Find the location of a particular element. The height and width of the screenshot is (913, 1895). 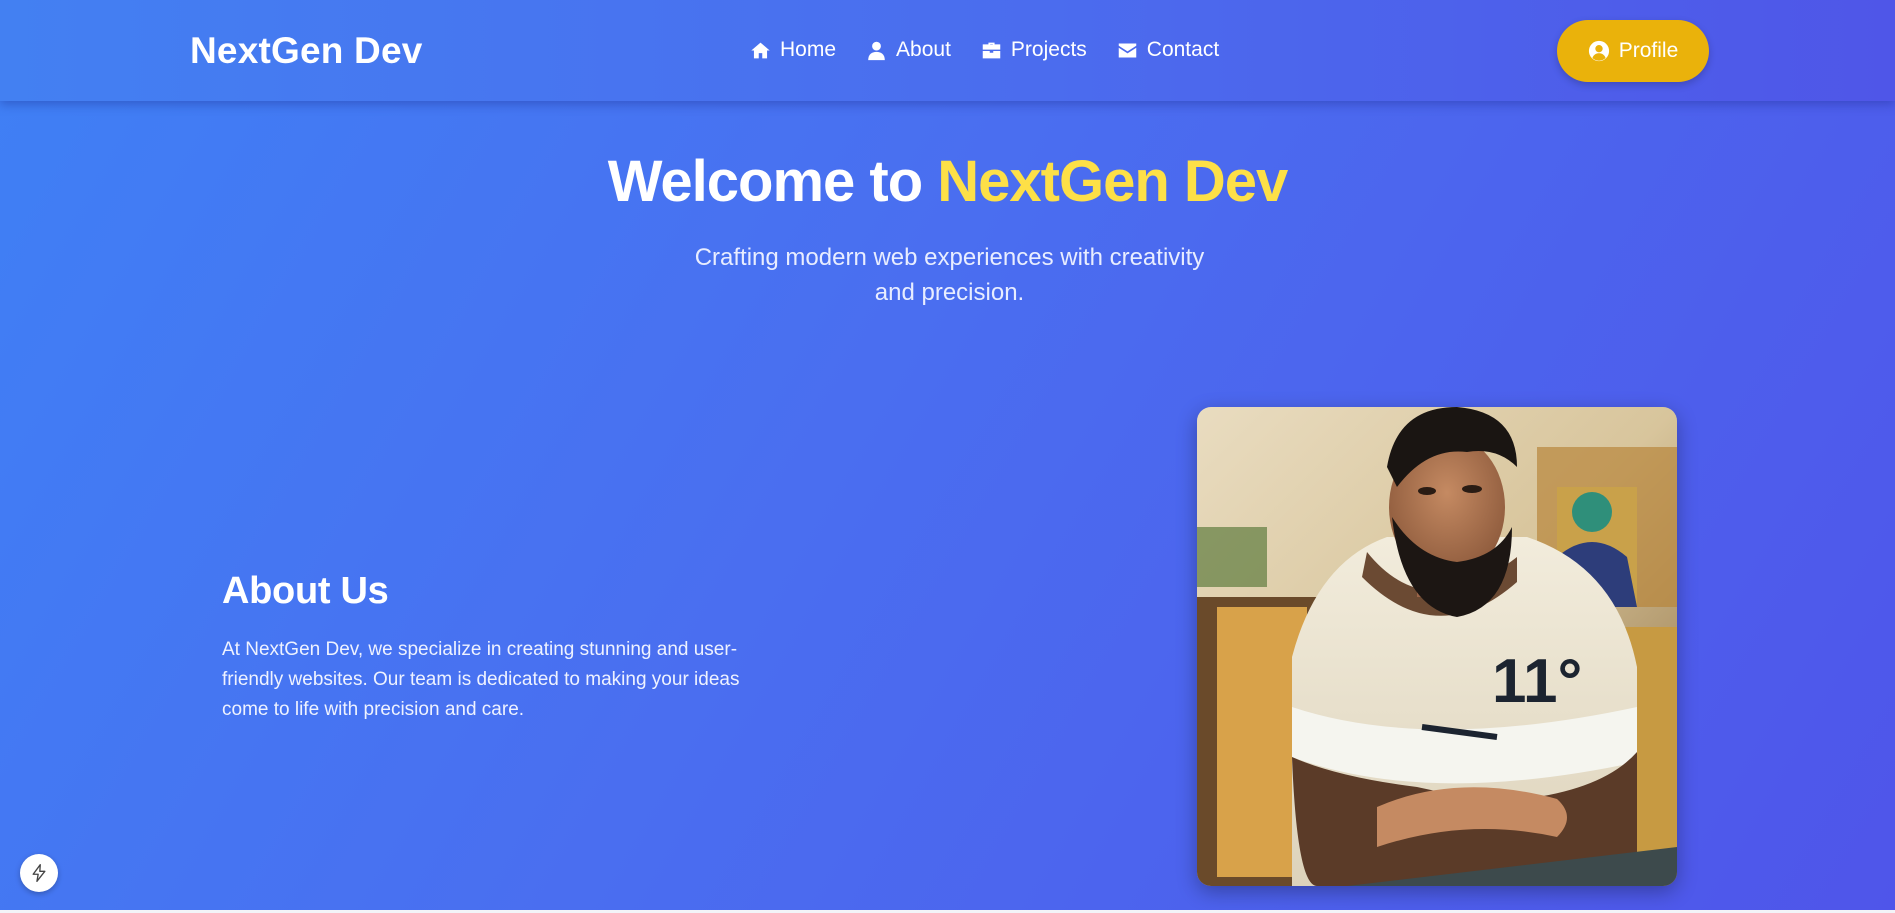

nav-link-projects: Projects is located at coordinates (1034, 50).